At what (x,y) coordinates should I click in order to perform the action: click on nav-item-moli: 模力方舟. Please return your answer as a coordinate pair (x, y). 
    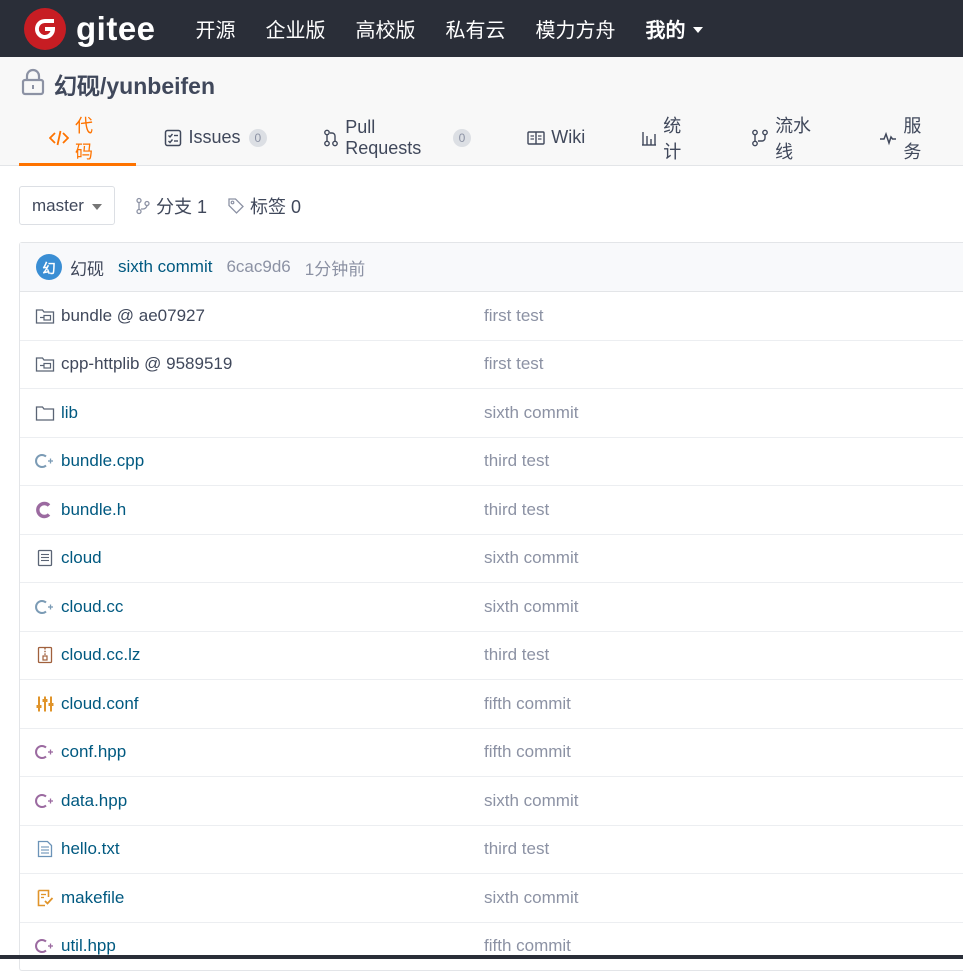
    Looking at the image, I should click on (576, 28).